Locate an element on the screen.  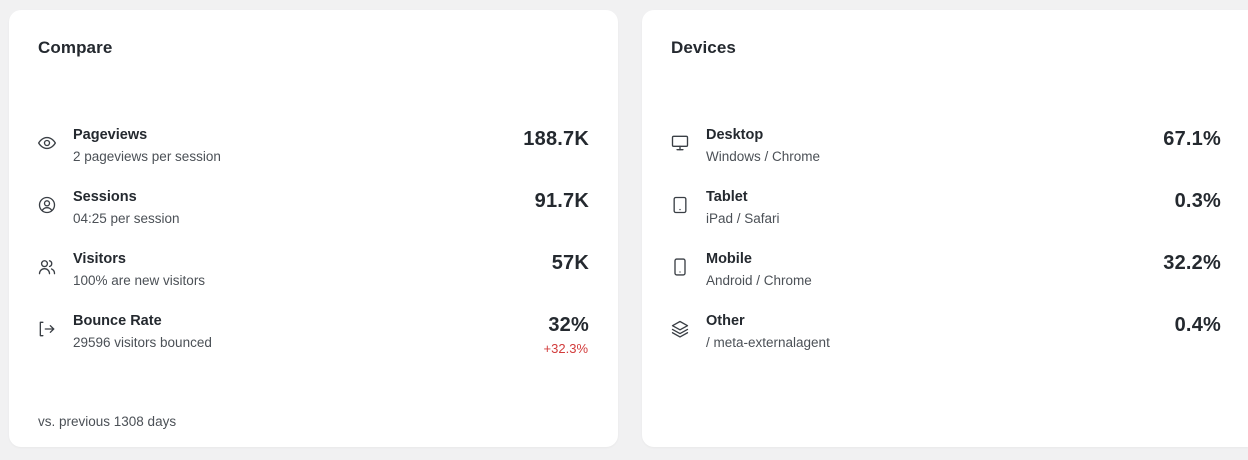
row-value: 91.7K is located at coordinates (561, 201).